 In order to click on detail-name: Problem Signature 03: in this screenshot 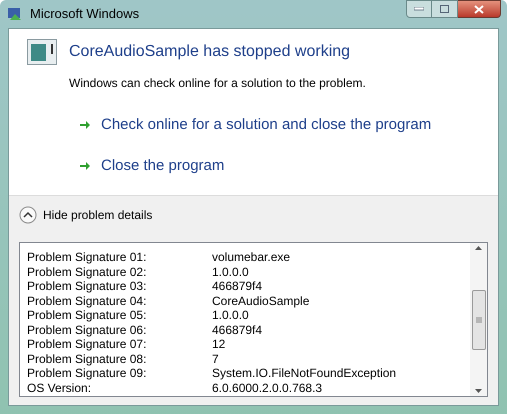, I will do `click(87, 286)`.